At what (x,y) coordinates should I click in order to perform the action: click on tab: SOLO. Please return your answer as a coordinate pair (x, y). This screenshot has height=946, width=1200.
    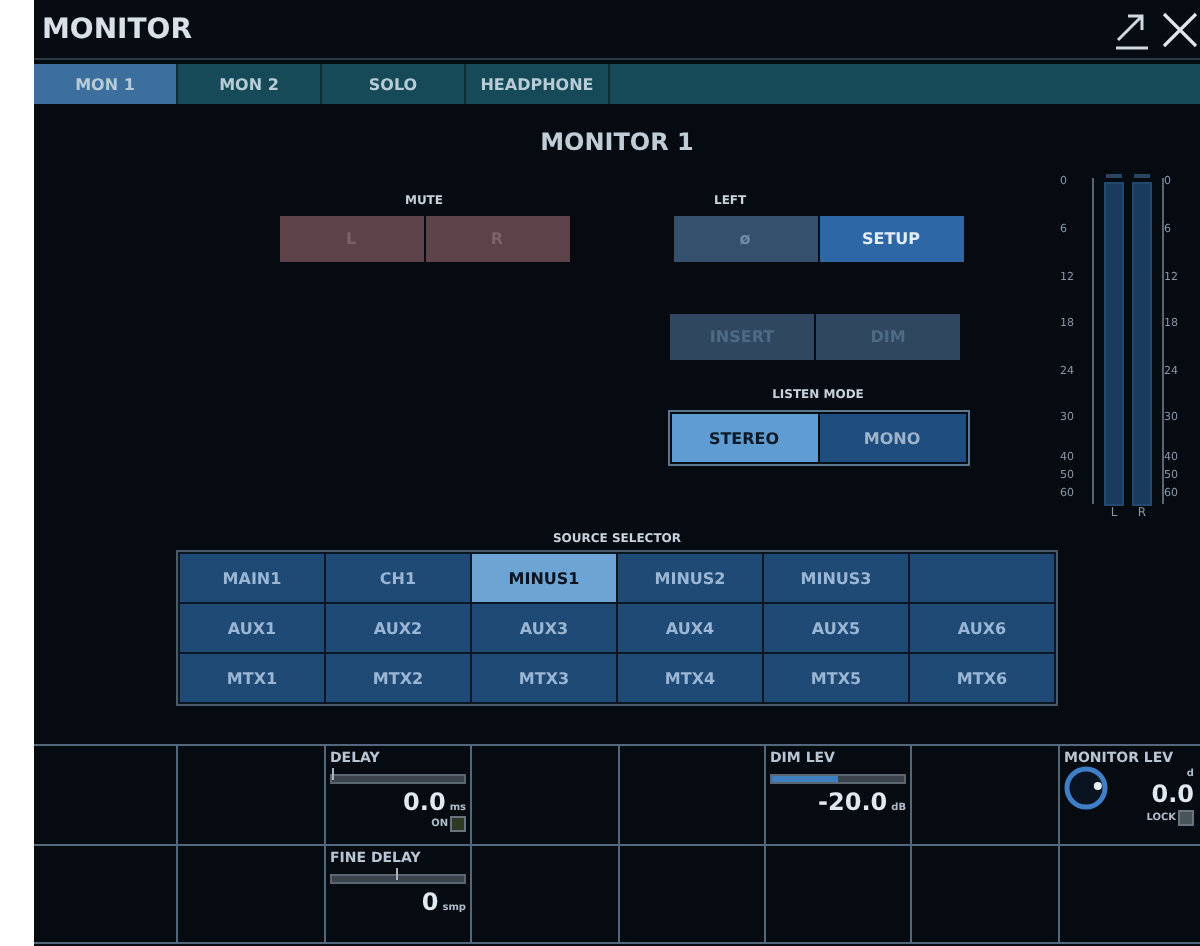
    Looking at the image, I should click on (394, 84).